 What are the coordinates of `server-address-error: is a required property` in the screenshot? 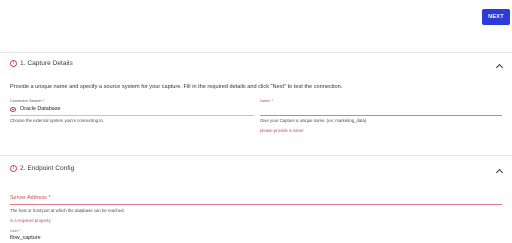 It's located at (30, 220).